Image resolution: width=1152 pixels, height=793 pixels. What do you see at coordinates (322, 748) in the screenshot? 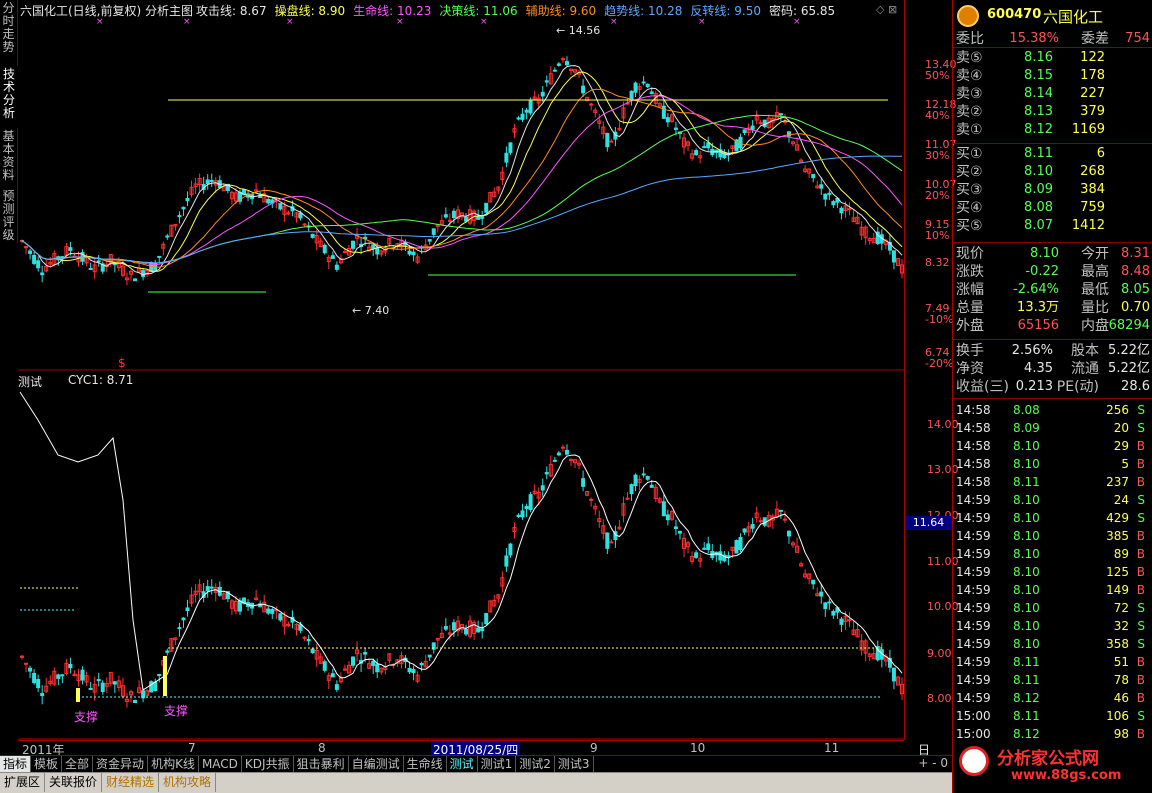
I see `month-label: 8` at bounding box center [322, 748].